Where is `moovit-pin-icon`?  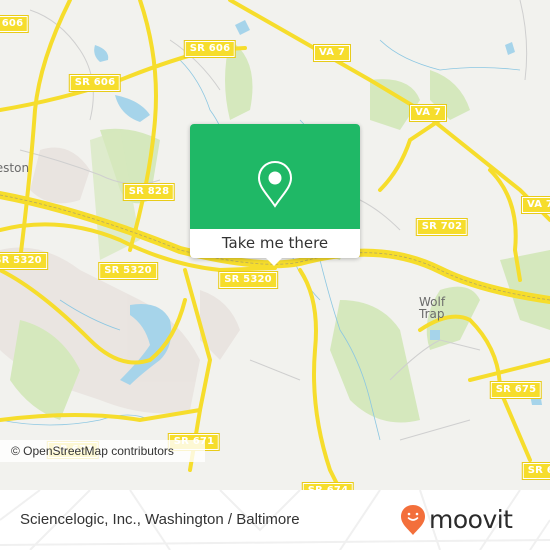
moovit-pin-icon is located at coordinates (413, 520).